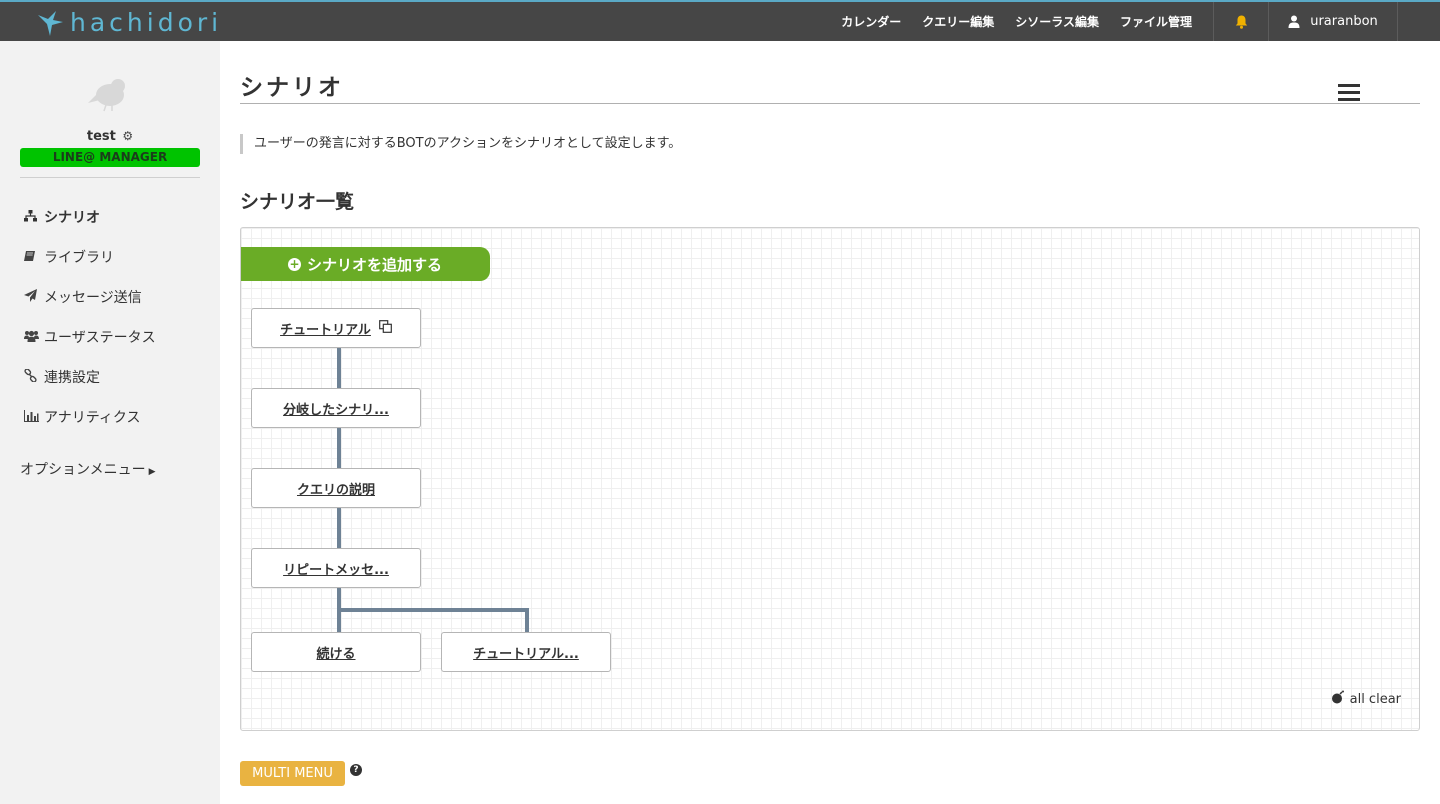 The image size is (1440, 804). What do you see at coordinates (110, 136) in the screenshot?
I see `account-name: test ⚙` at bounding box center [110, 136].